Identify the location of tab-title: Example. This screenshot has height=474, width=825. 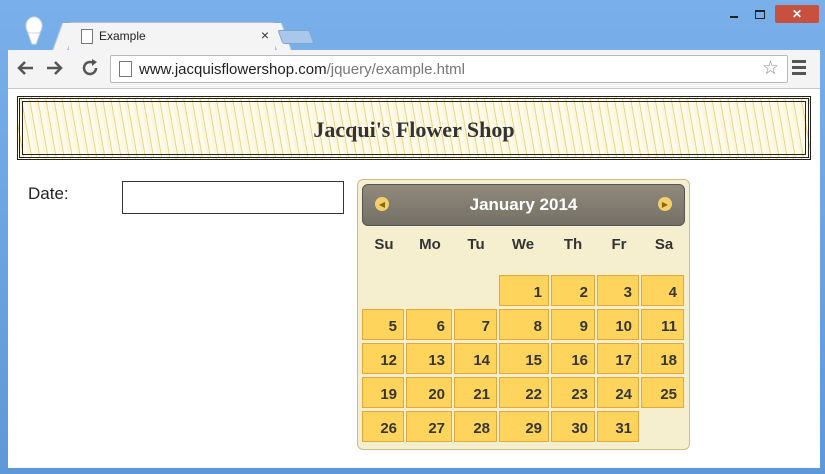
(122, 36).